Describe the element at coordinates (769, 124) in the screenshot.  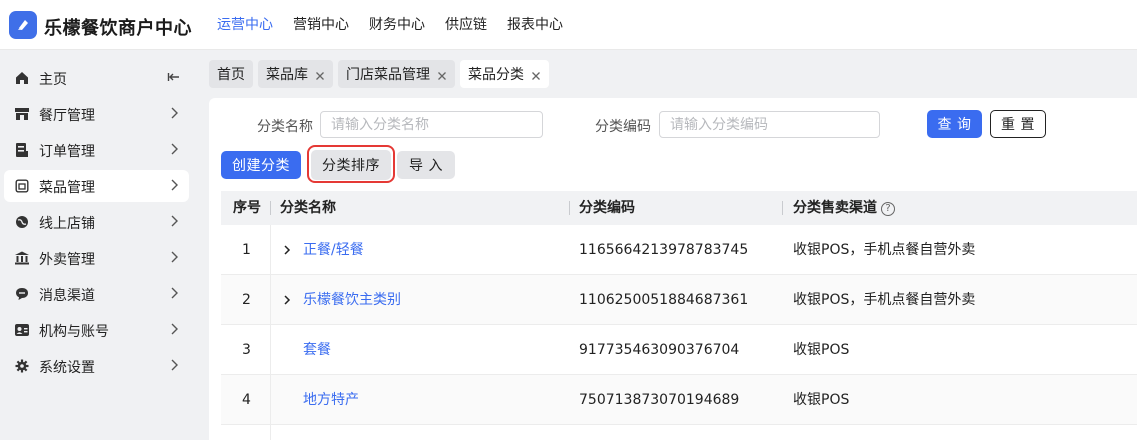
I see `category-code-input` at that location.